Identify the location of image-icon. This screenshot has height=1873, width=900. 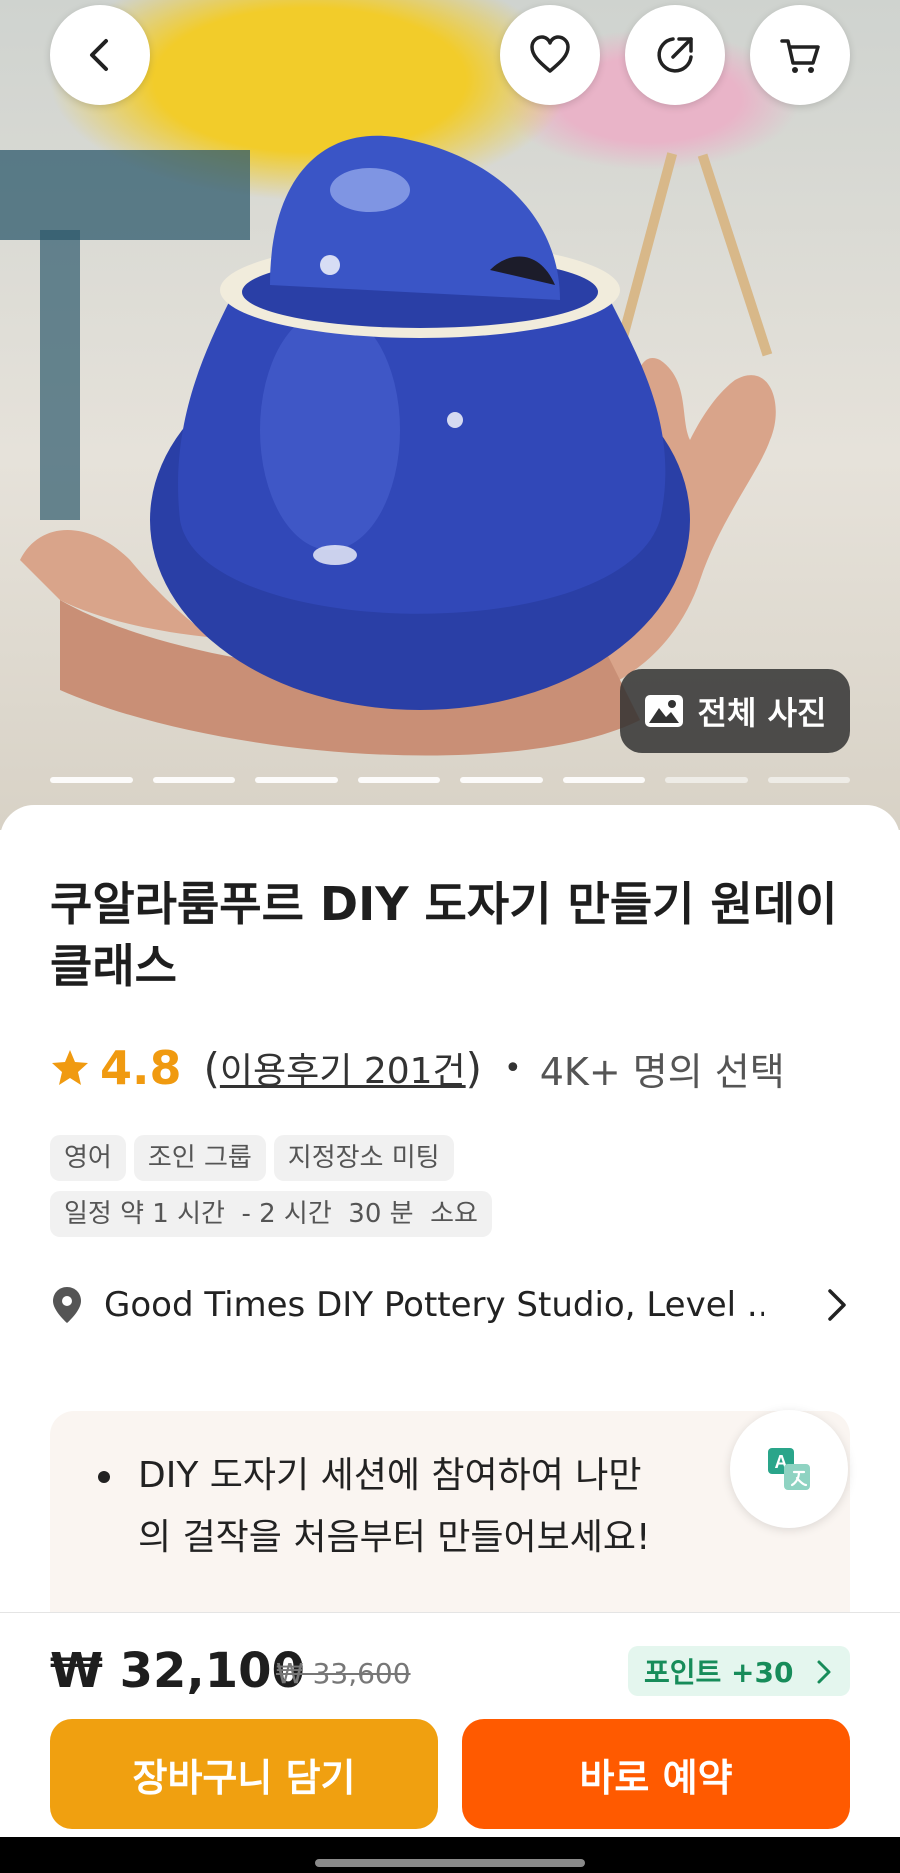
(663, 711).